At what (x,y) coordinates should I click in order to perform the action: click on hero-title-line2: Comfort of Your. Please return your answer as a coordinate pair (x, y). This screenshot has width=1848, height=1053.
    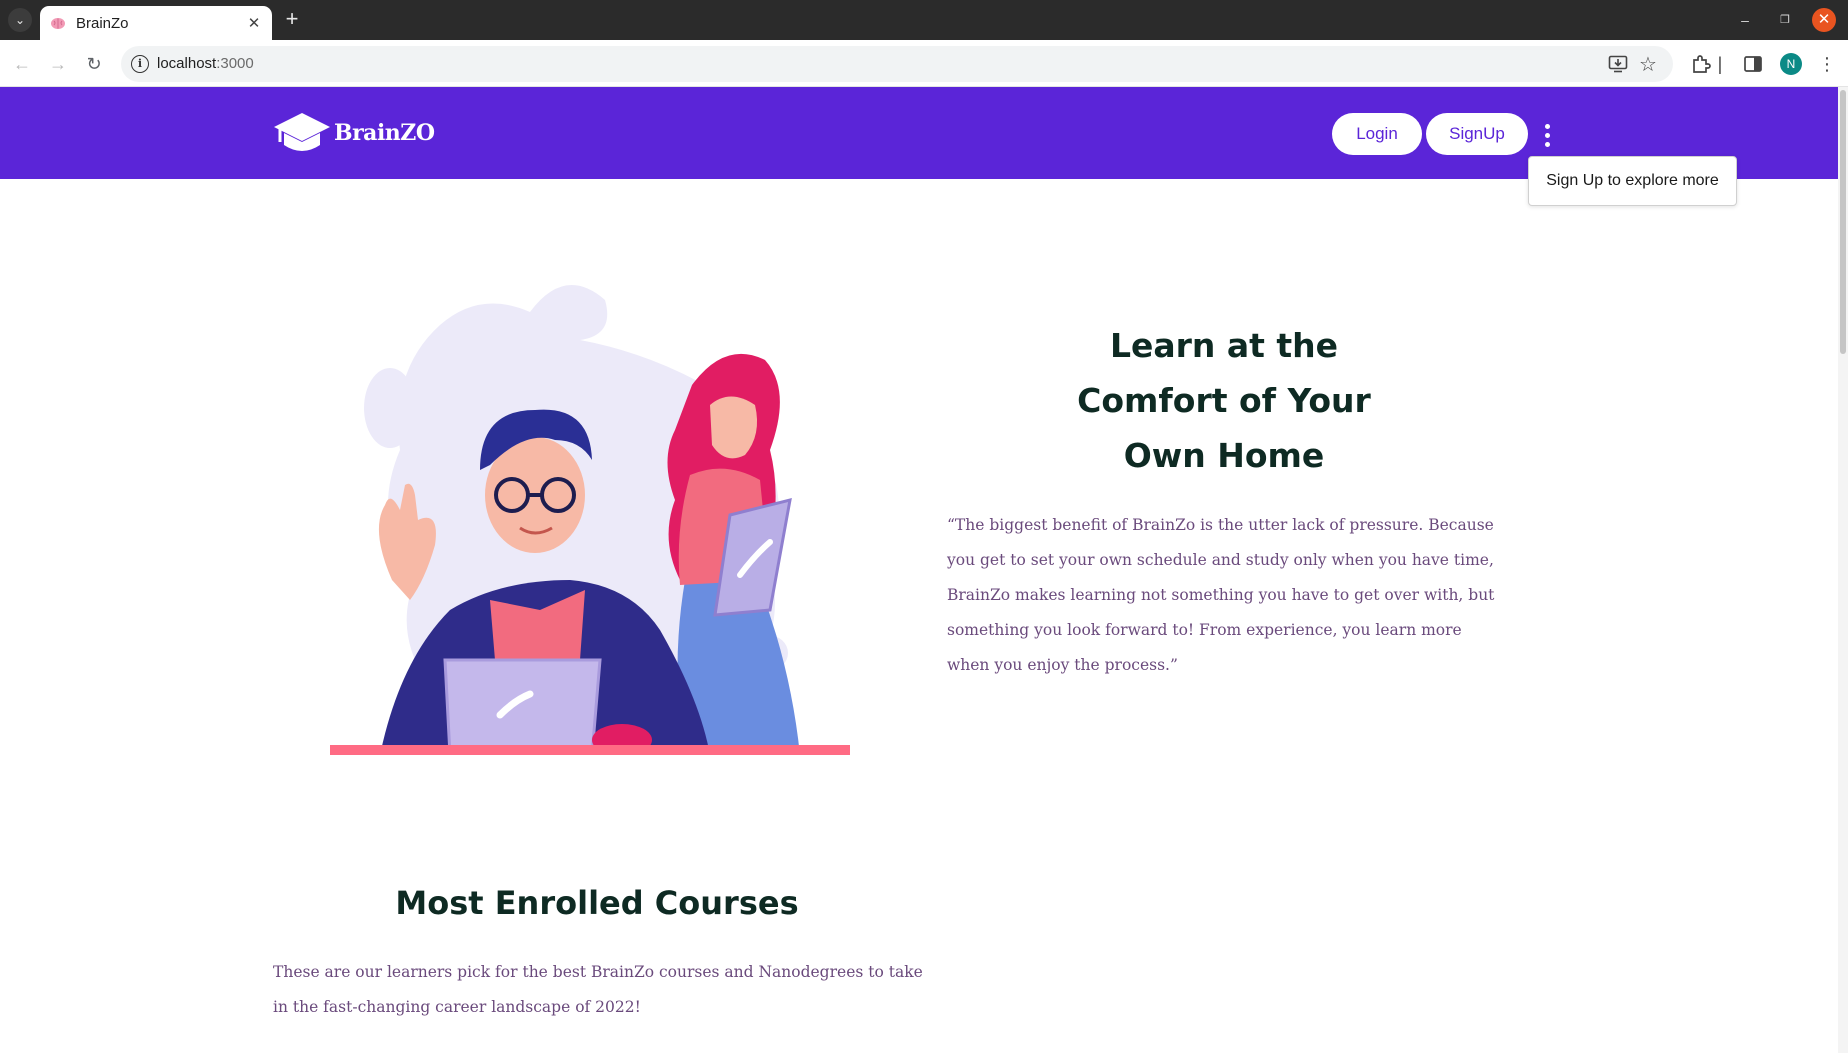
    Looking at the image, I should click on (1224, 400).